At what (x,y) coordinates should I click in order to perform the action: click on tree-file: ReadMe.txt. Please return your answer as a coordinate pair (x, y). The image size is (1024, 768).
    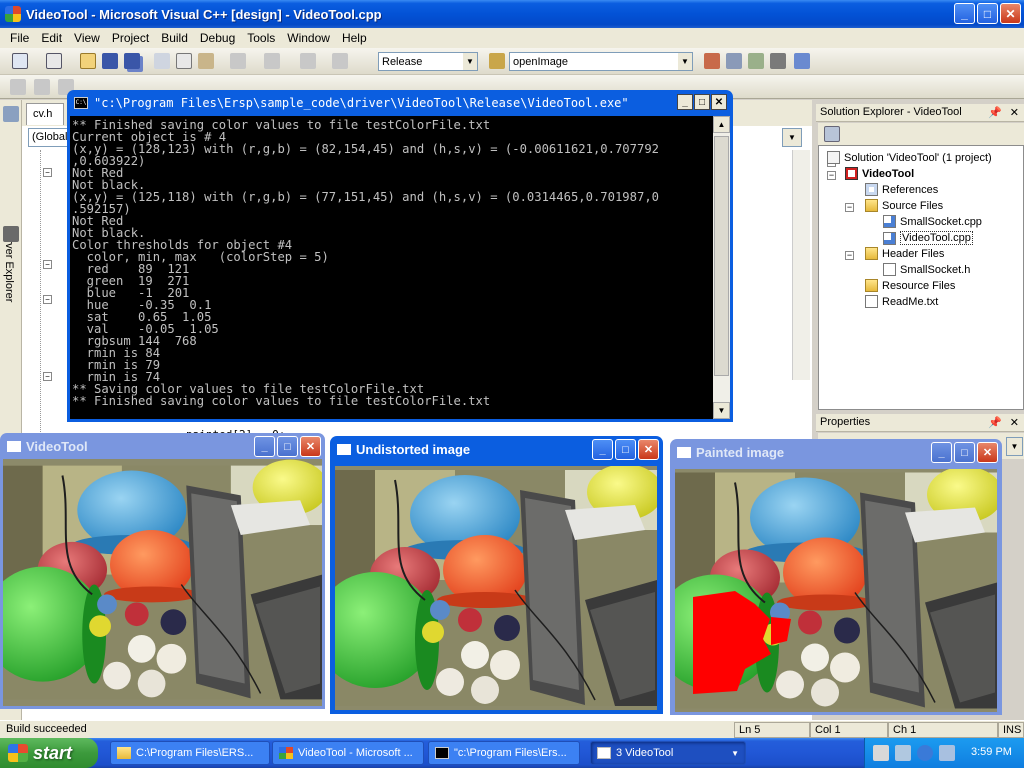
    Looking at the image, I should click on (901, 301).